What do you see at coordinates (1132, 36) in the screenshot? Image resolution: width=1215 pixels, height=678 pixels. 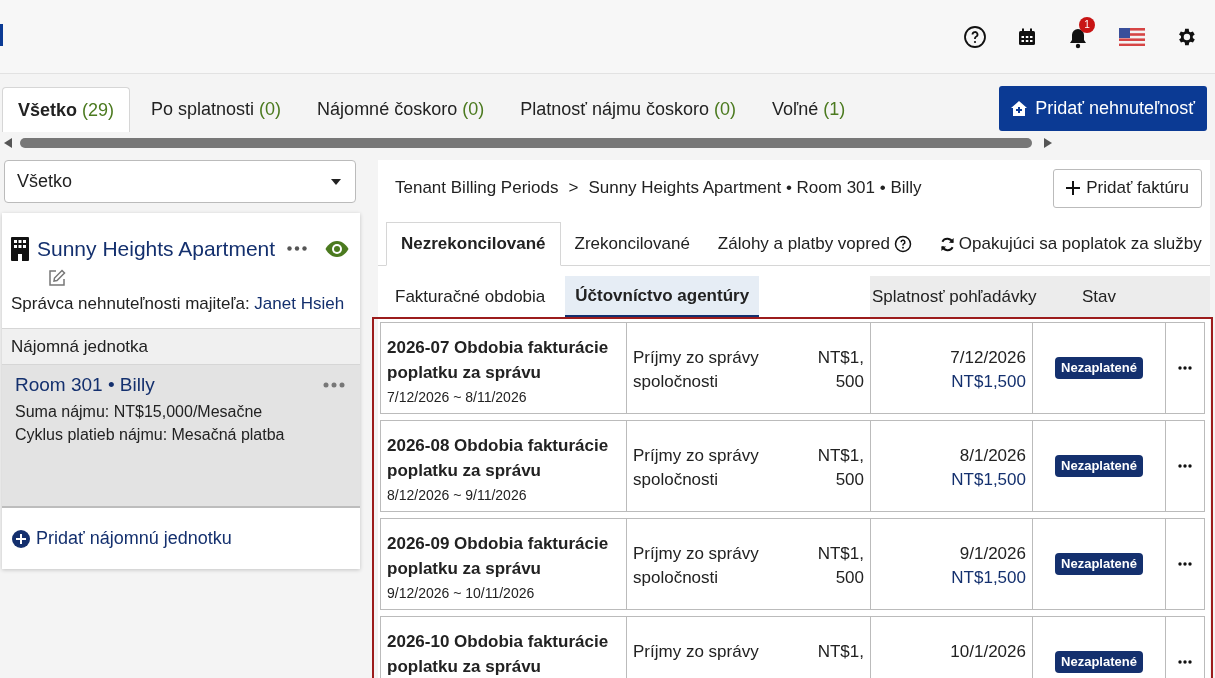 I see `flag-icon` at bounding box center [1132, 36].